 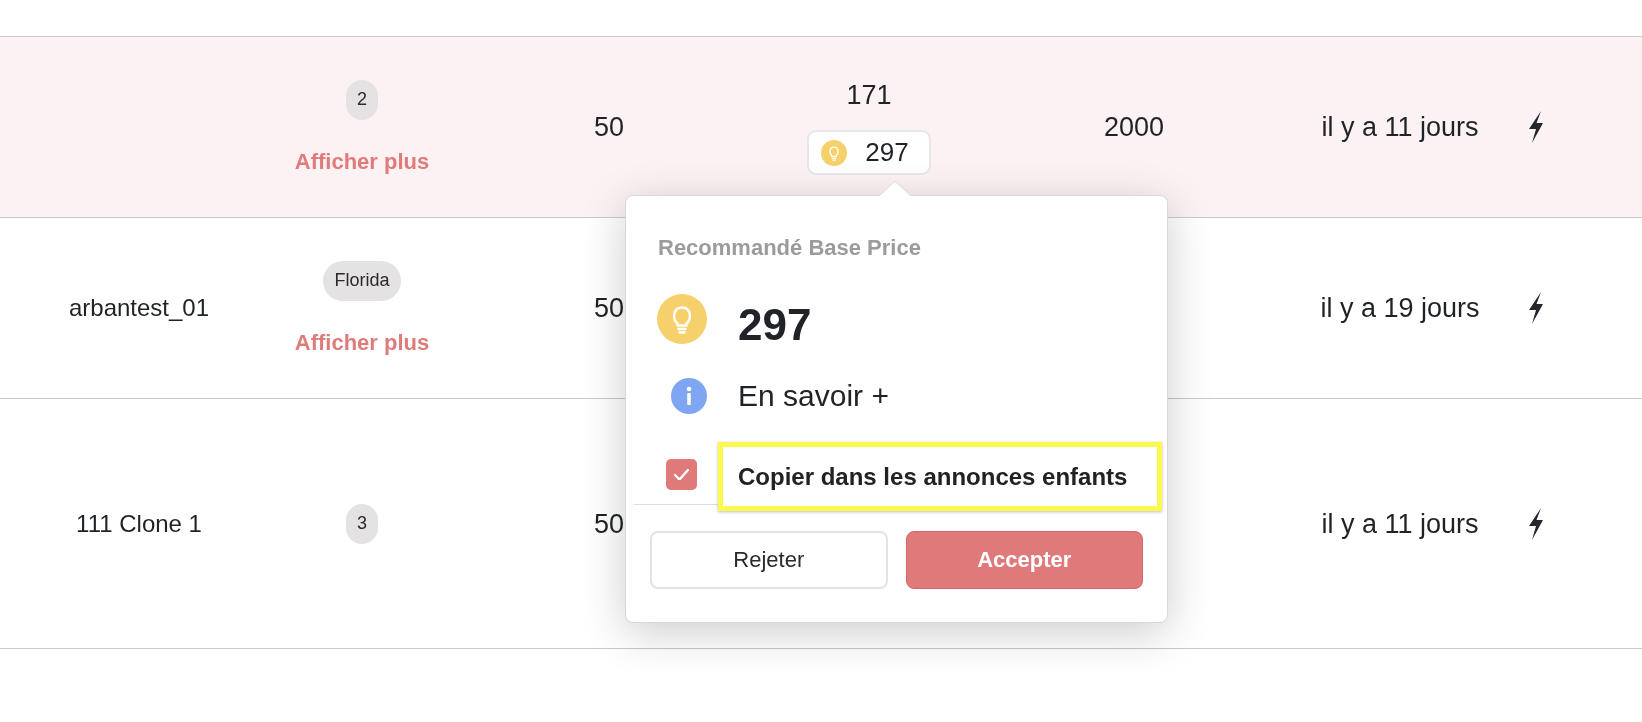 What do you see at coordinates (362, 280) in the screenshot?
I see `tag-badge: Florida` at bounding box center [362, 280].